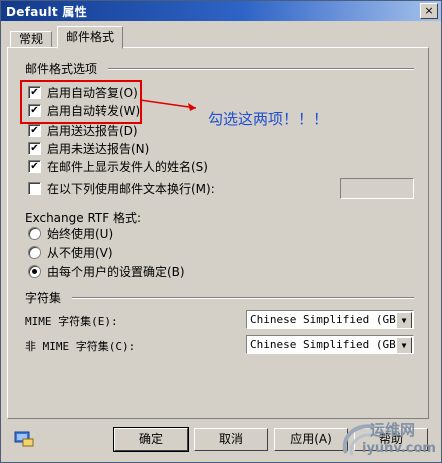 The width and height of the screenshot is (442, 463). Describe the element at coordinates (83, 218) in the screenshot. I see `rtf-group-title: Exchange RTF 格式:` at that location.